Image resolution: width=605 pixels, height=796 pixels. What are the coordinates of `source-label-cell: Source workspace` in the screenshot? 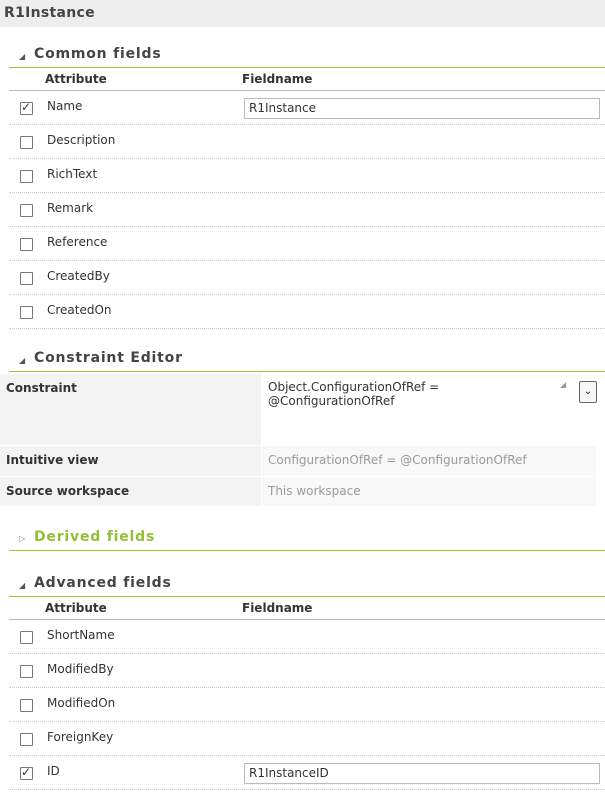 It's located at (130, 491).